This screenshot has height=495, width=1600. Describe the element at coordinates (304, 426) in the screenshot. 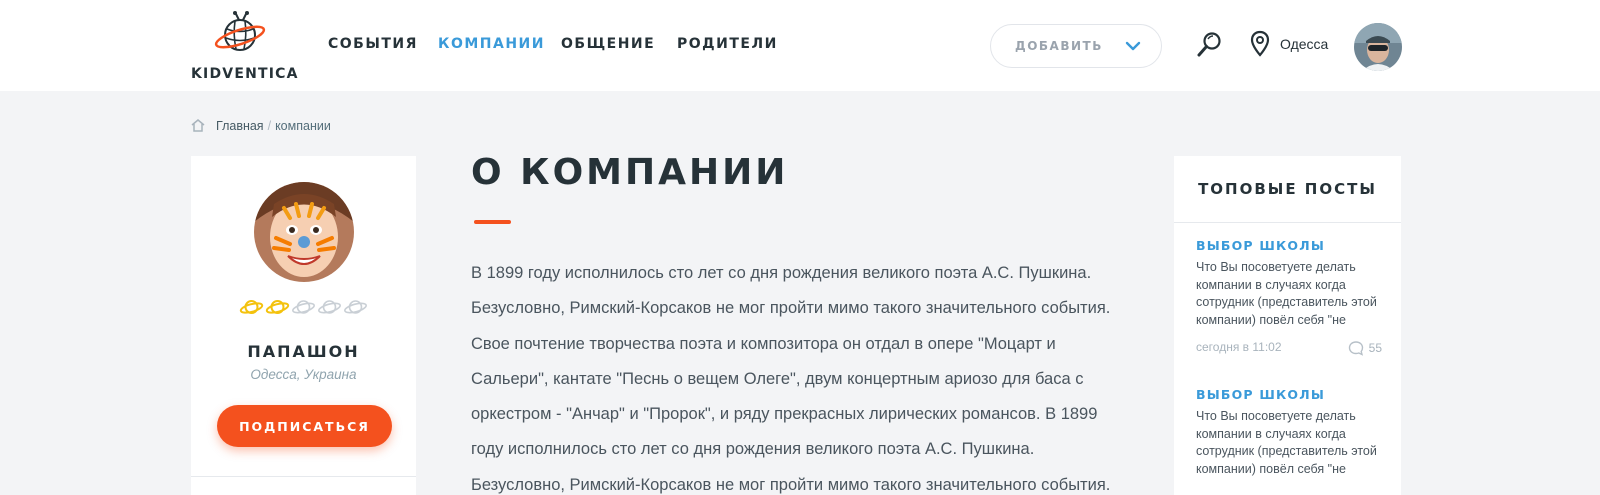

I see `subscribe-button: ПОДПИСАТЬСЯ` at that location.